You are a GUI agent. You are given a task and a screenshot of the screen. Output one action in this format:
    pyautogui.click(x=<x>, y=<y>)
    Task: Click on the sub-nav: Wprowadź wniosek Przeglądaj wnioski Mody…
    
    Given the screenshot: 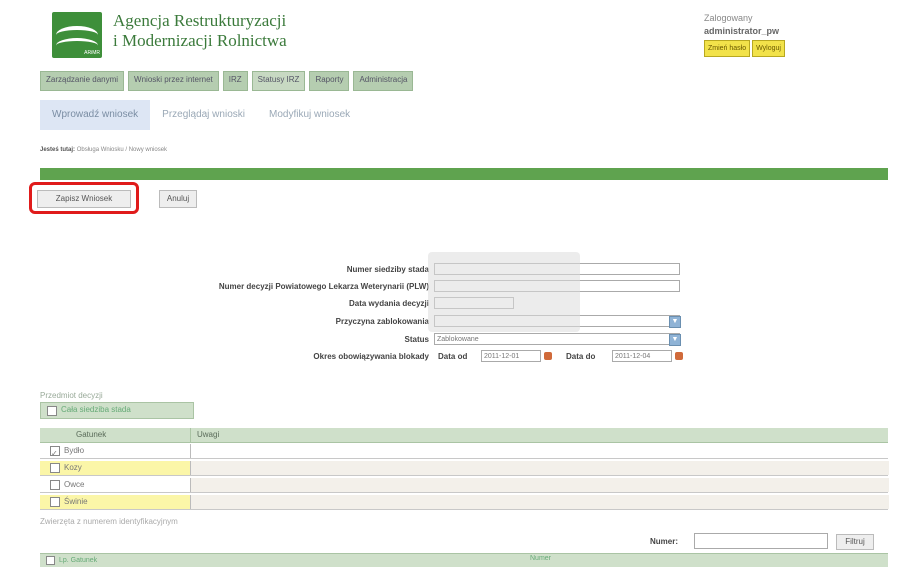 What is the action you would take?
    pyautogui.click(x=201, y=115)
    